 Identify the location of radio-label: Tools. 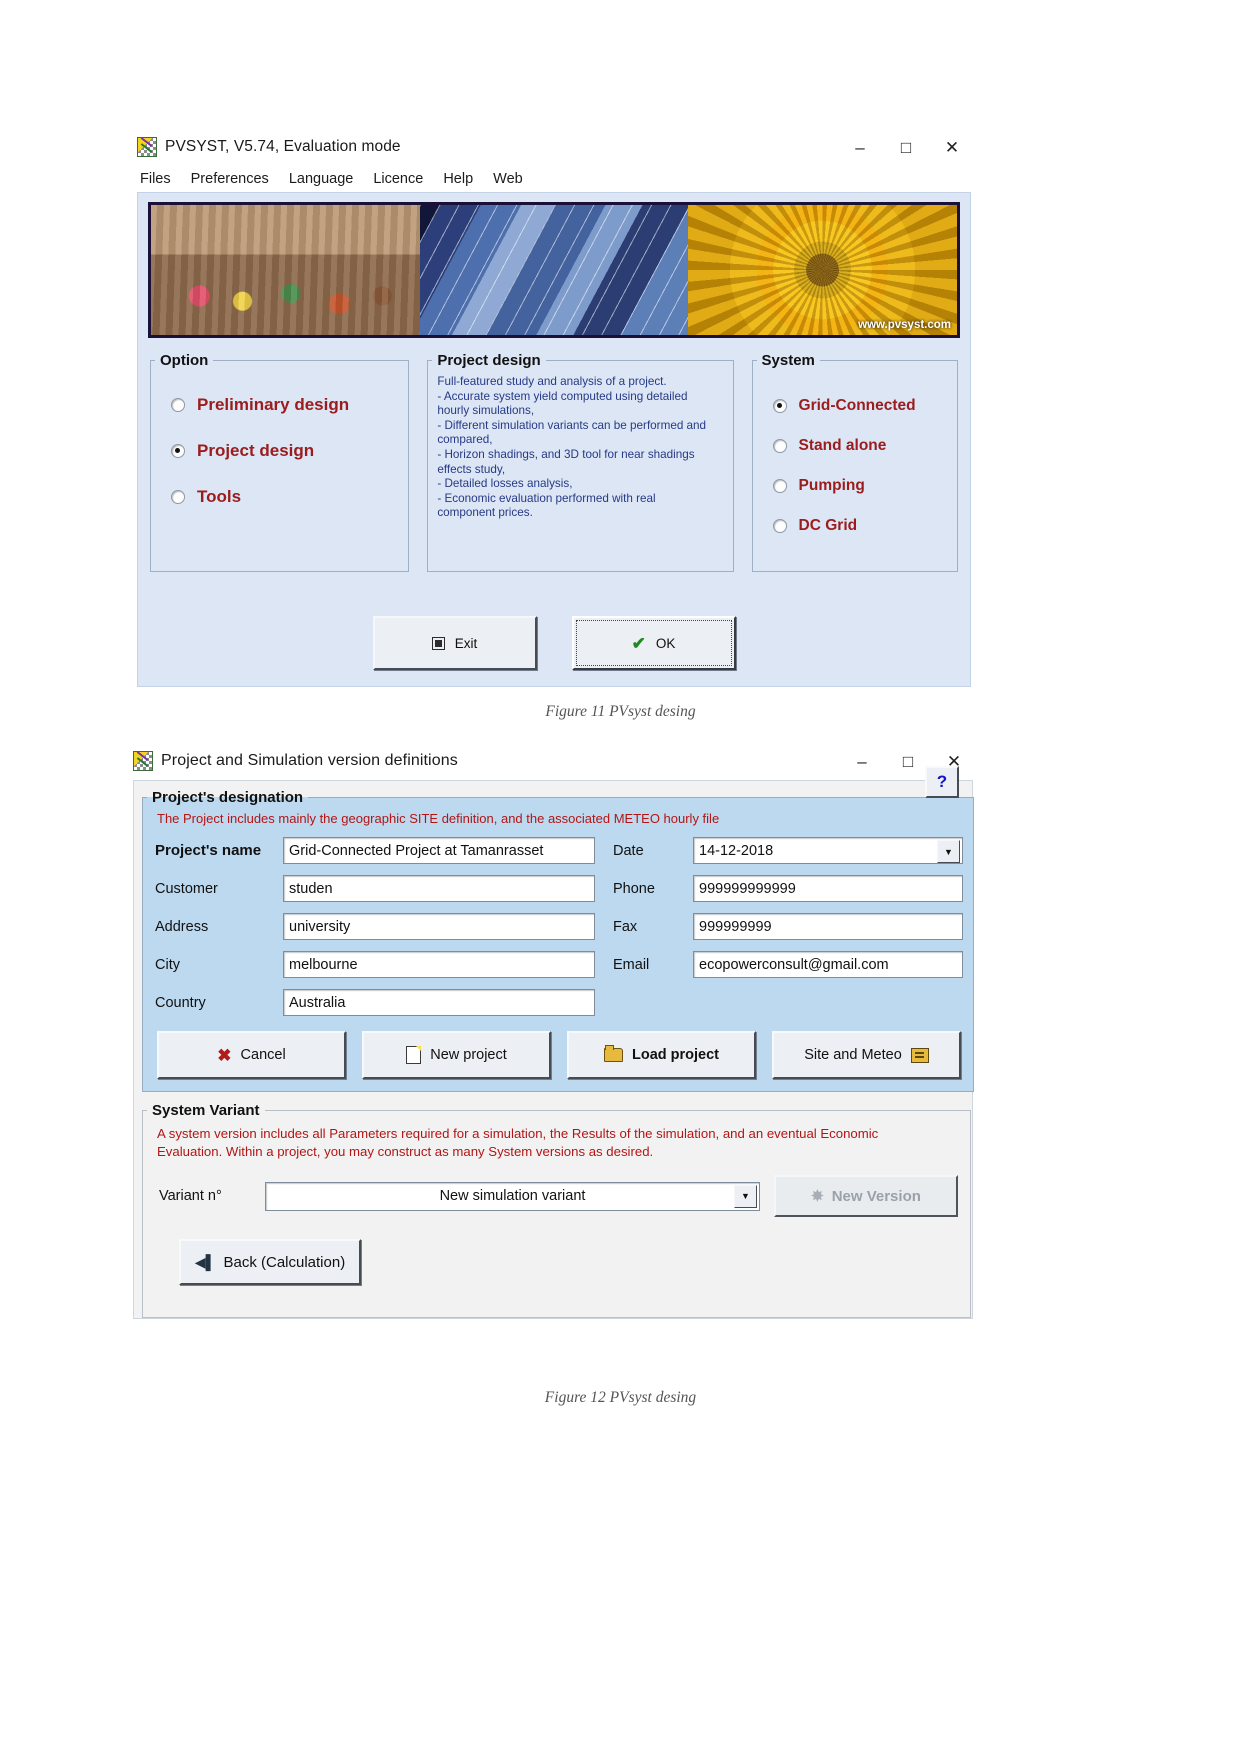
(219, 496).